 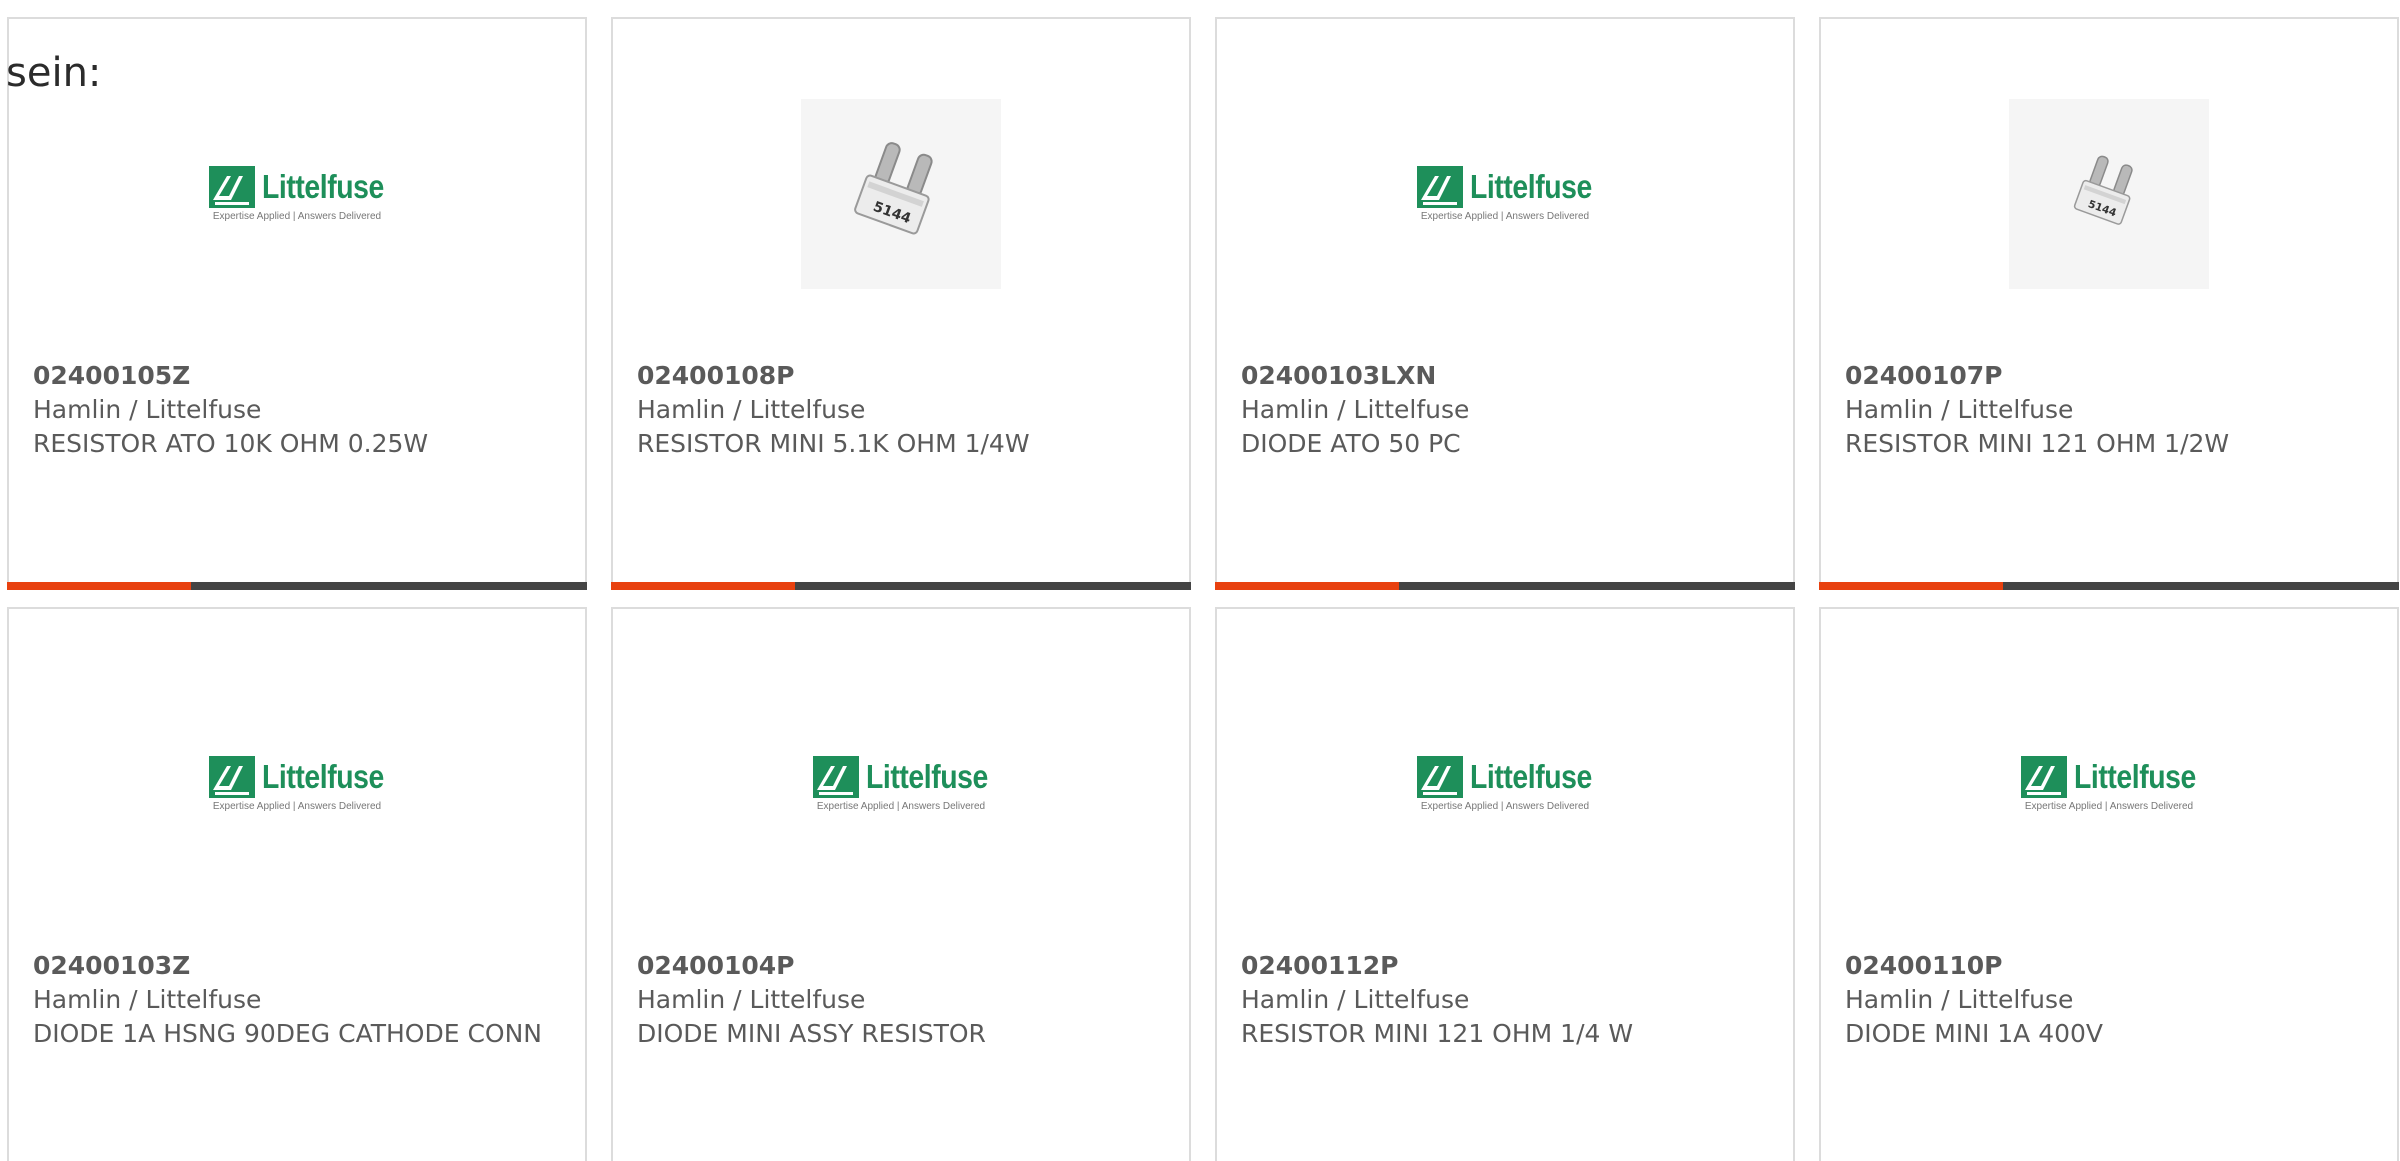 I want to click on product-description: RESISTOR MINI 5.1K OHM 1/4W, so click(x=833, y=443).